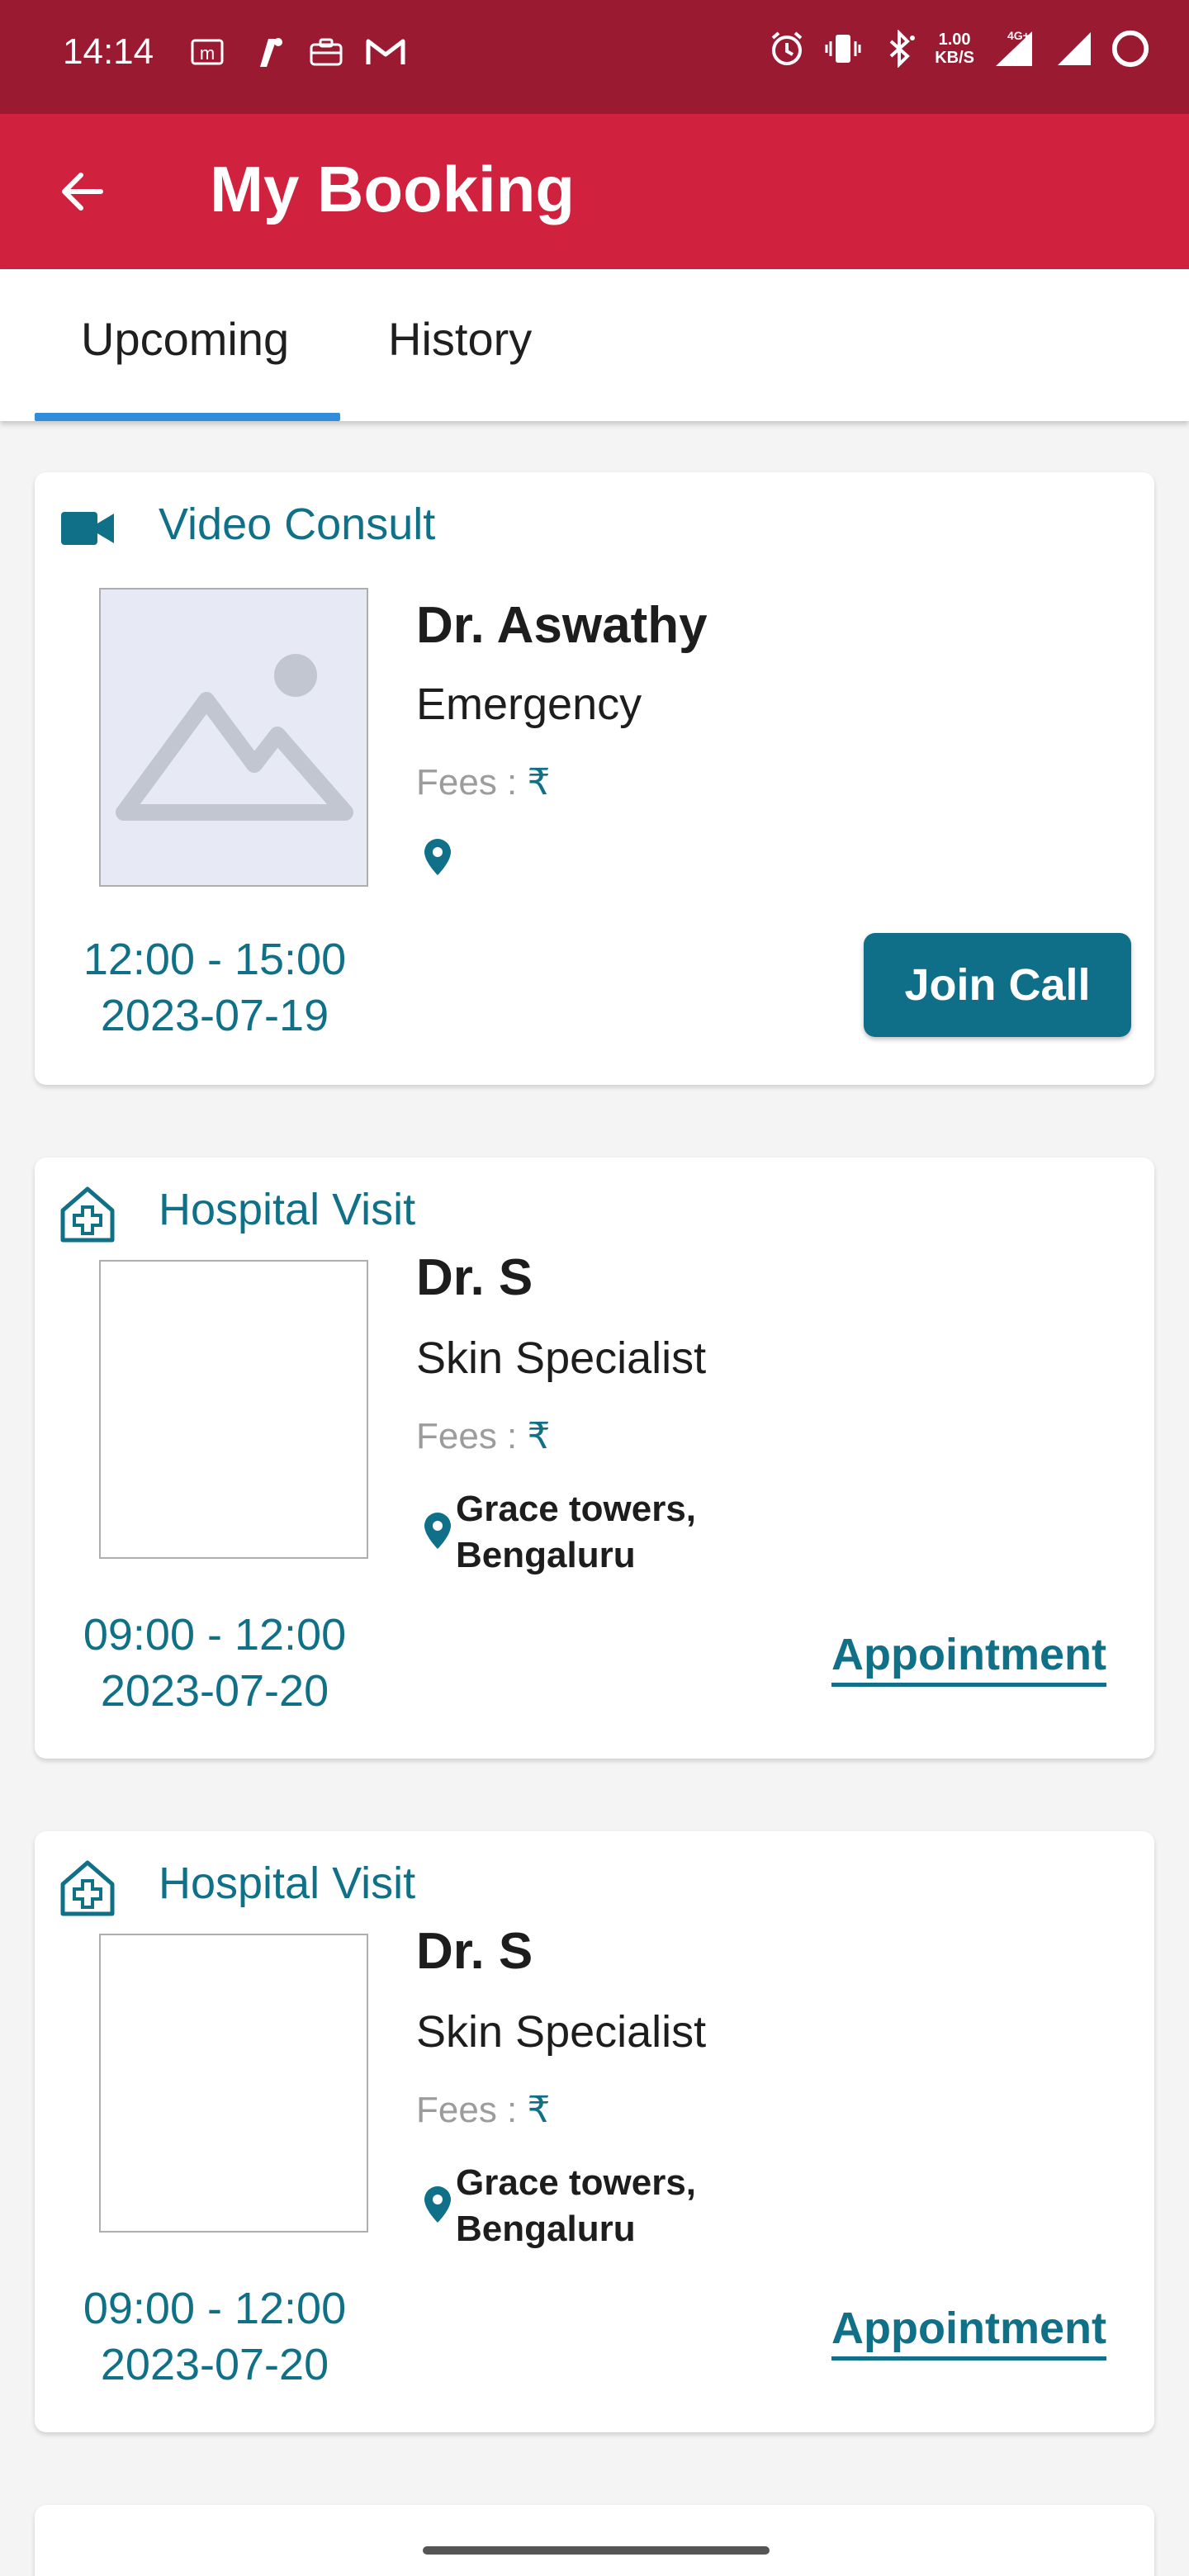  Describe the element at coordinates (215, 959) in the screenshot. I see `appointment-time: 12:00 - 15:00` at that location.